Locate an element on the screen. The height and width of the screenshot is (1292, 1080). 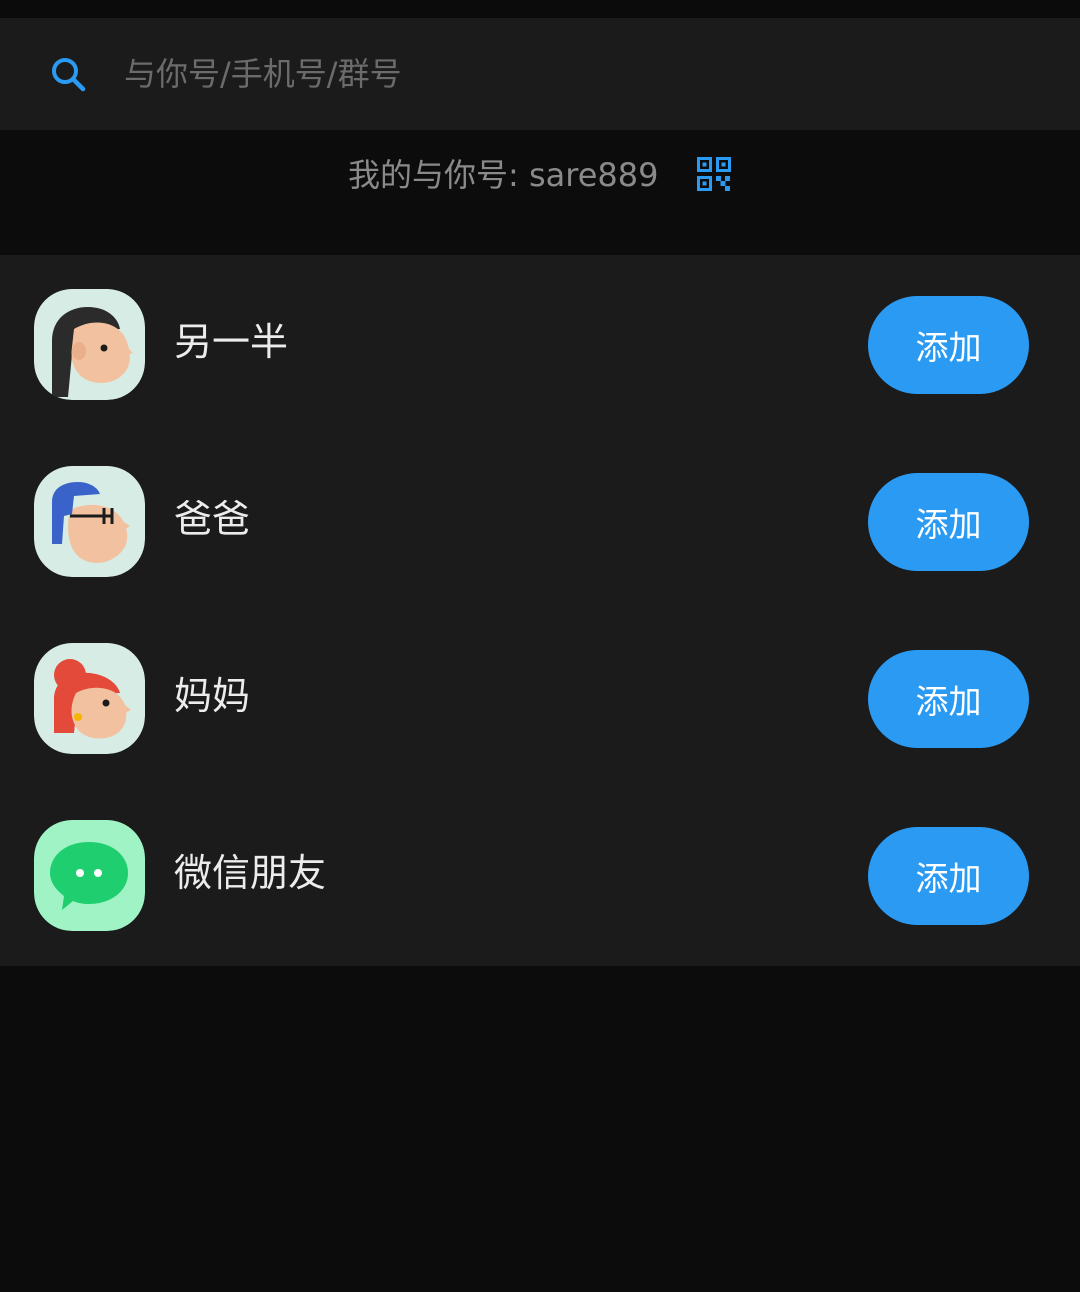
search-bar is located at coordinates (540, 74).